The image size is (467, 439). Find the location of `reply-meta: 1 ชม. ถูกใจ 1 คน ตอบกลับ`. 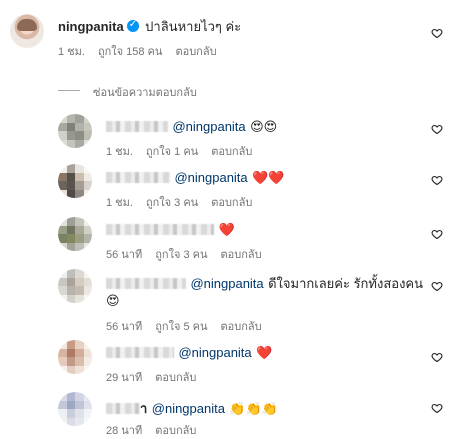

reply-meta: 1 ชม. ถูกใจ 1 คน ตอบกลับ is located at coordinates (185, 151).